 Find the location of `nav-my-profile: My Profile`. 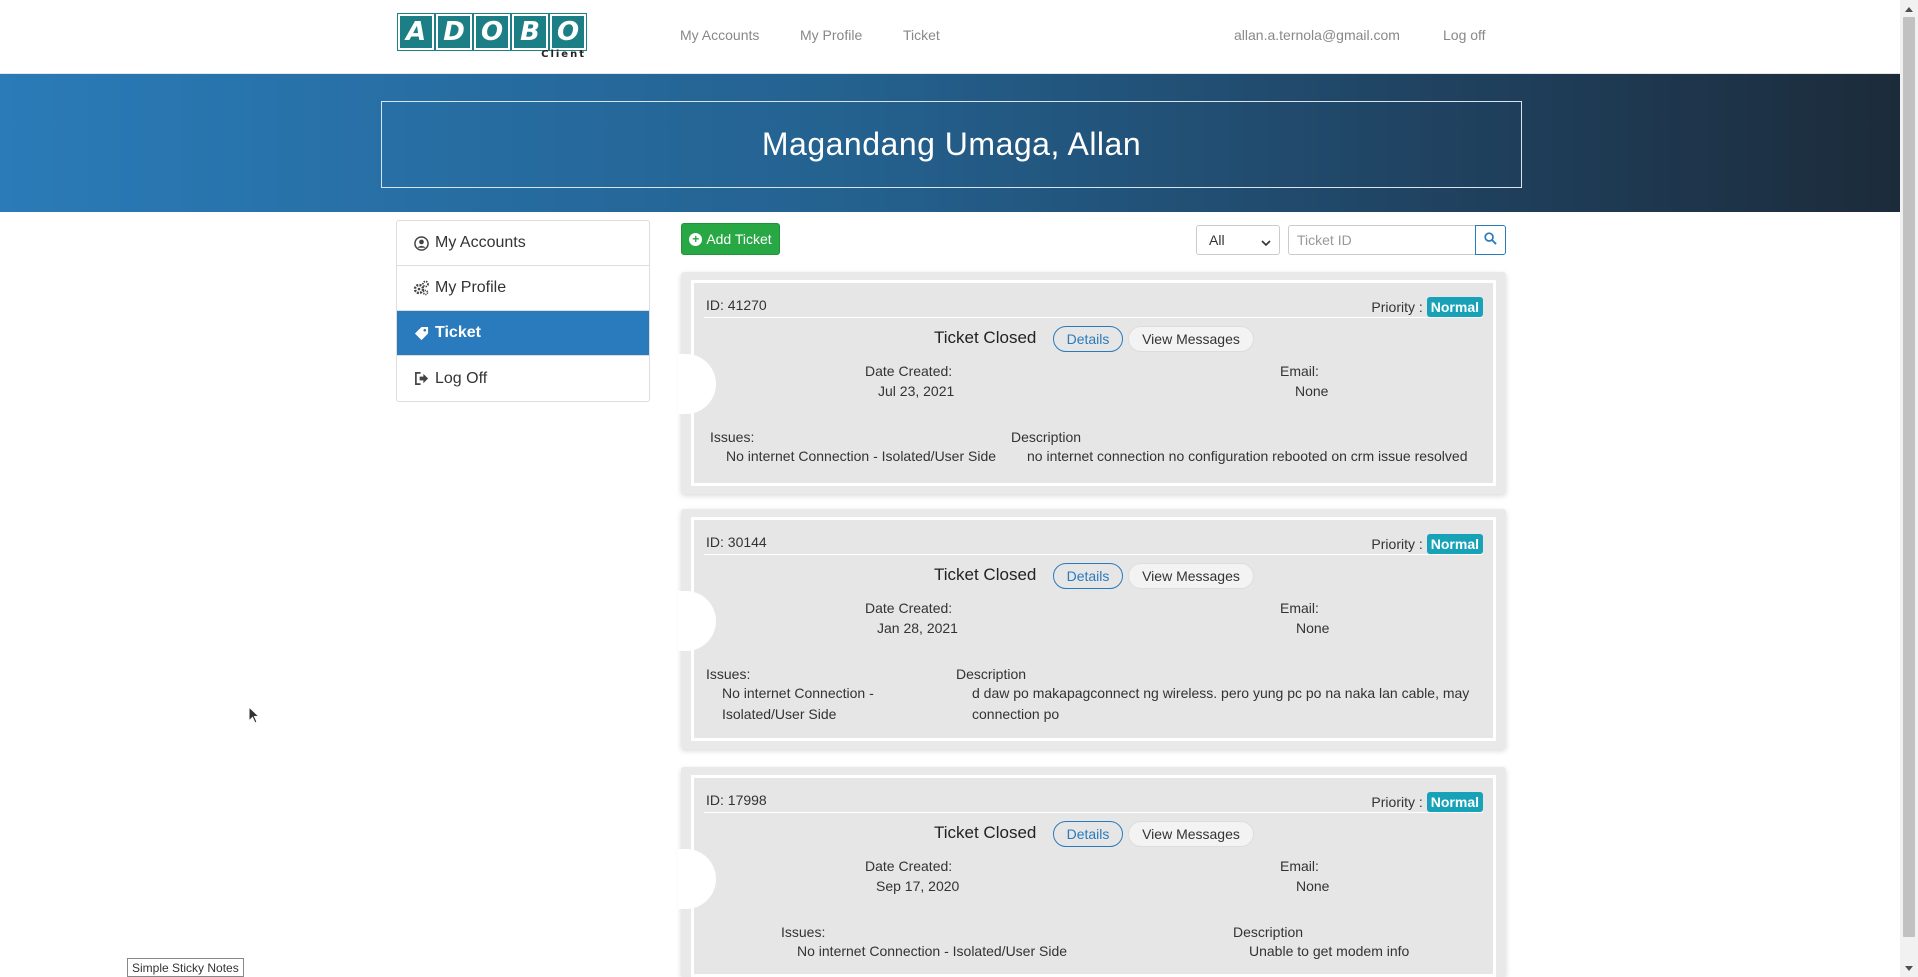

nav-my-profile: My Profile is located at coordinates (831, 35).